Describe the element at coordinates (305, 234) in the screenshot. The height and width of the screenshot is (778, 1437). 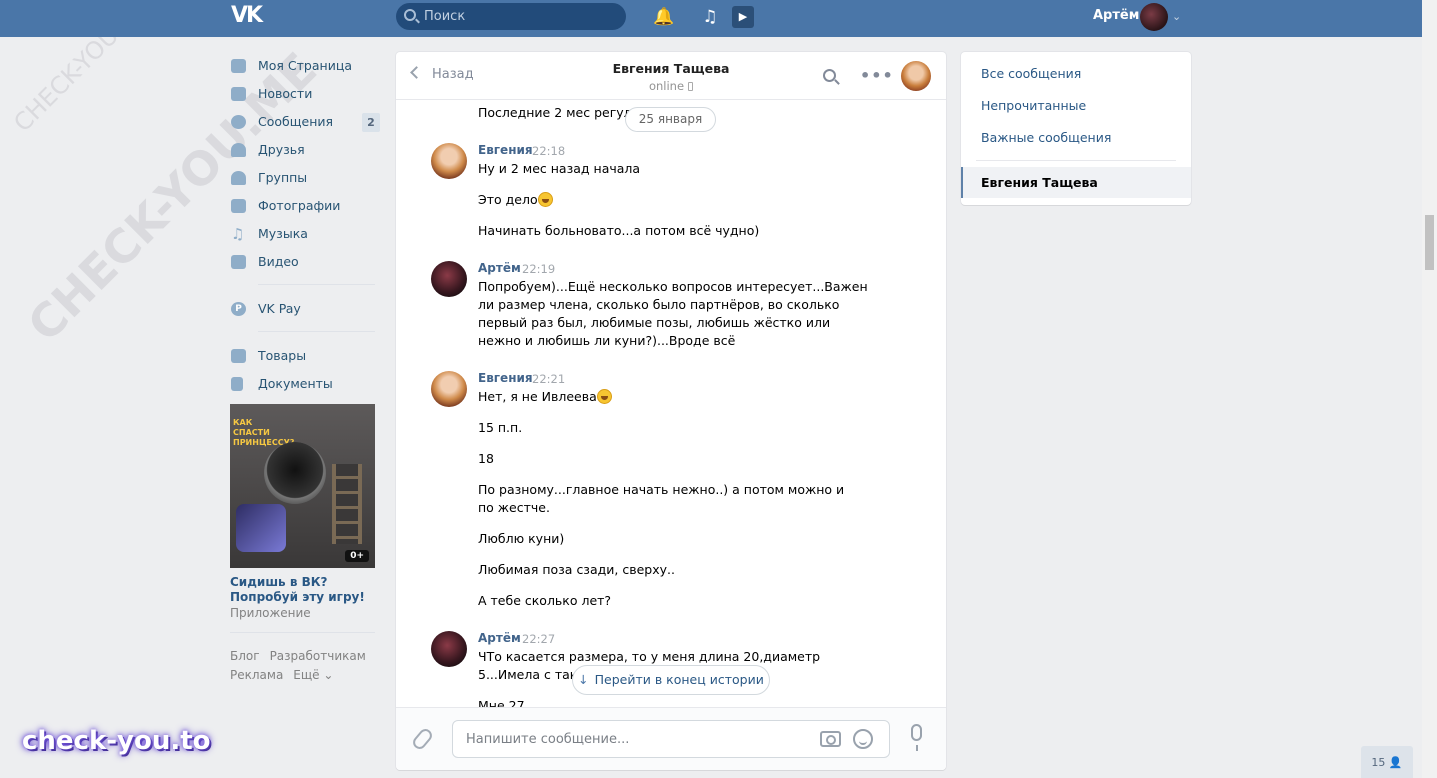
I see `nav-item-music: ♫ Музыка` at that location.